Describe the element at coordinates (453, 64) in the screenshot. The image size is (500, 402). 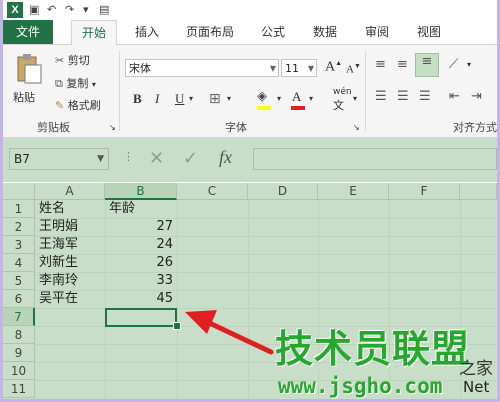
I see `orientation-icon: ⟋` at that location.